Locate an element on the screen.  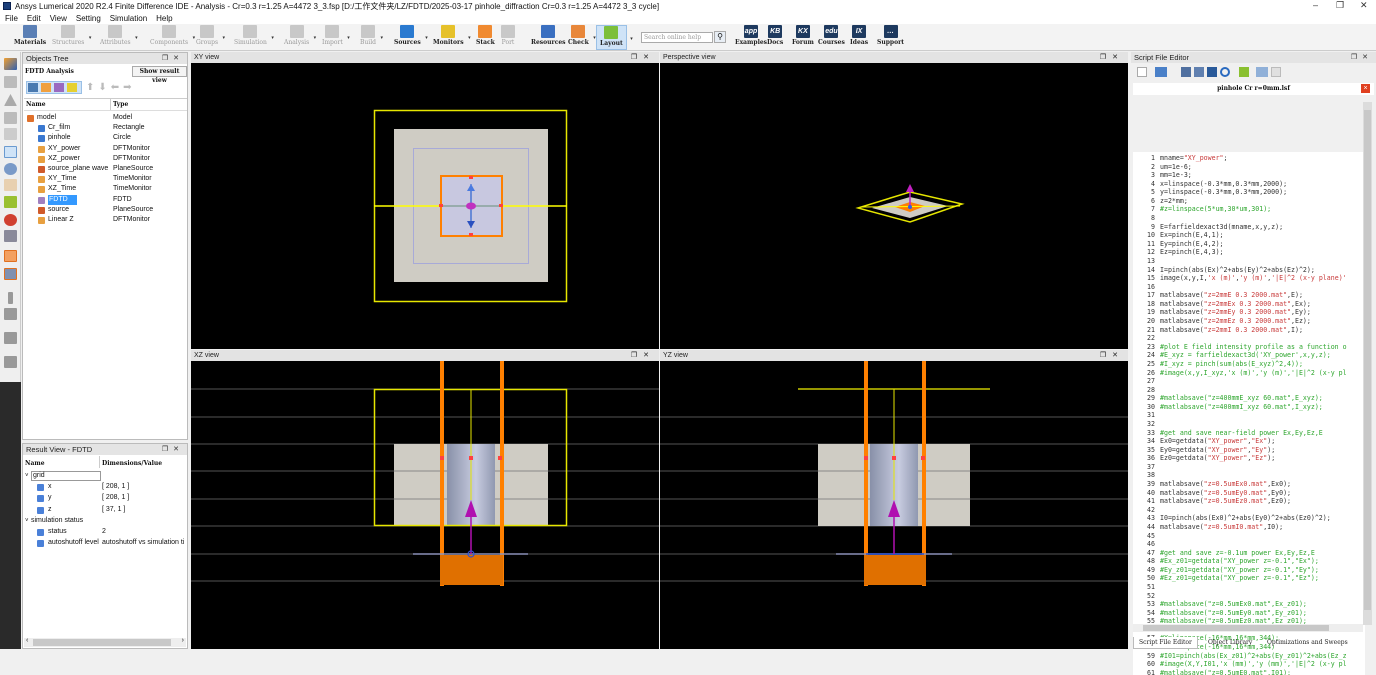
tree-row: XY_power DFTMonitor is located at coordinates (106, 149).